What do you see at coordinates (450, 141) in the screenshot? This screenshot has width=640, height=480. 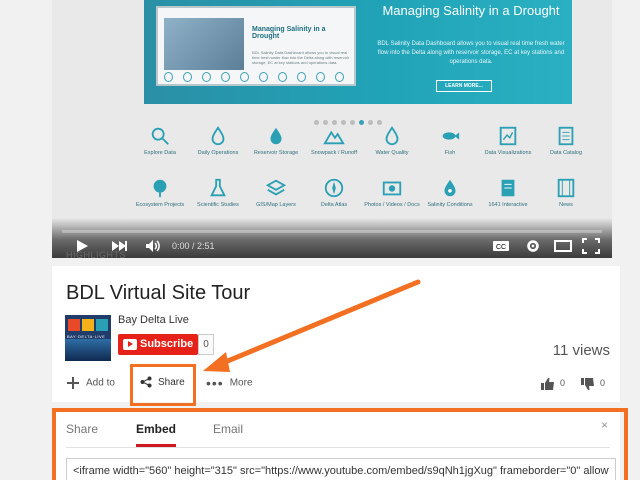 I see `icon-fish: Fish` at bounding box center [450, 141].